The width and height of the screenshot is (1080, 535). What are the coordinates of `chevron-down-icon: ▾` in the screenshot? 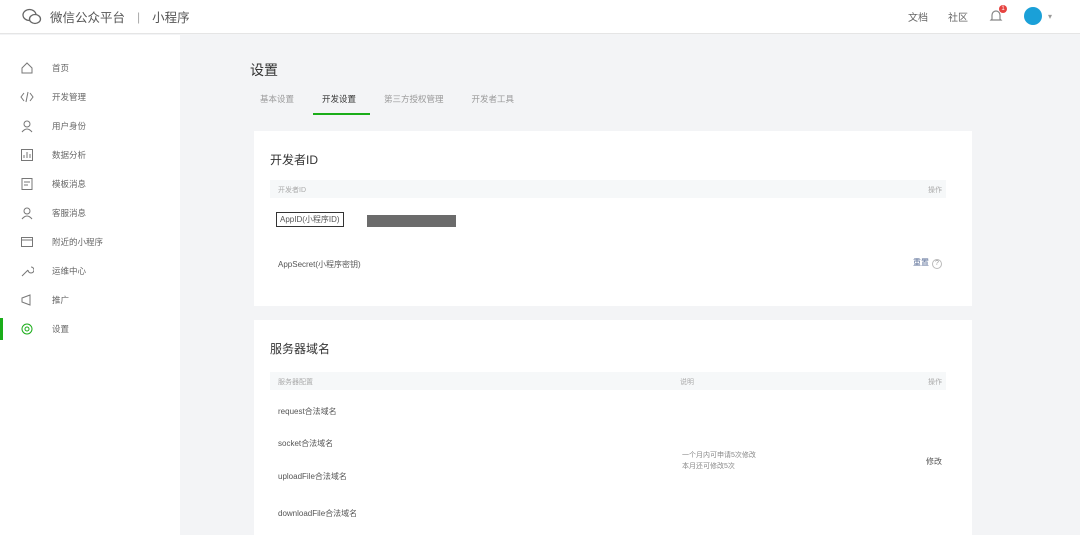 It's located at (1050, 16).